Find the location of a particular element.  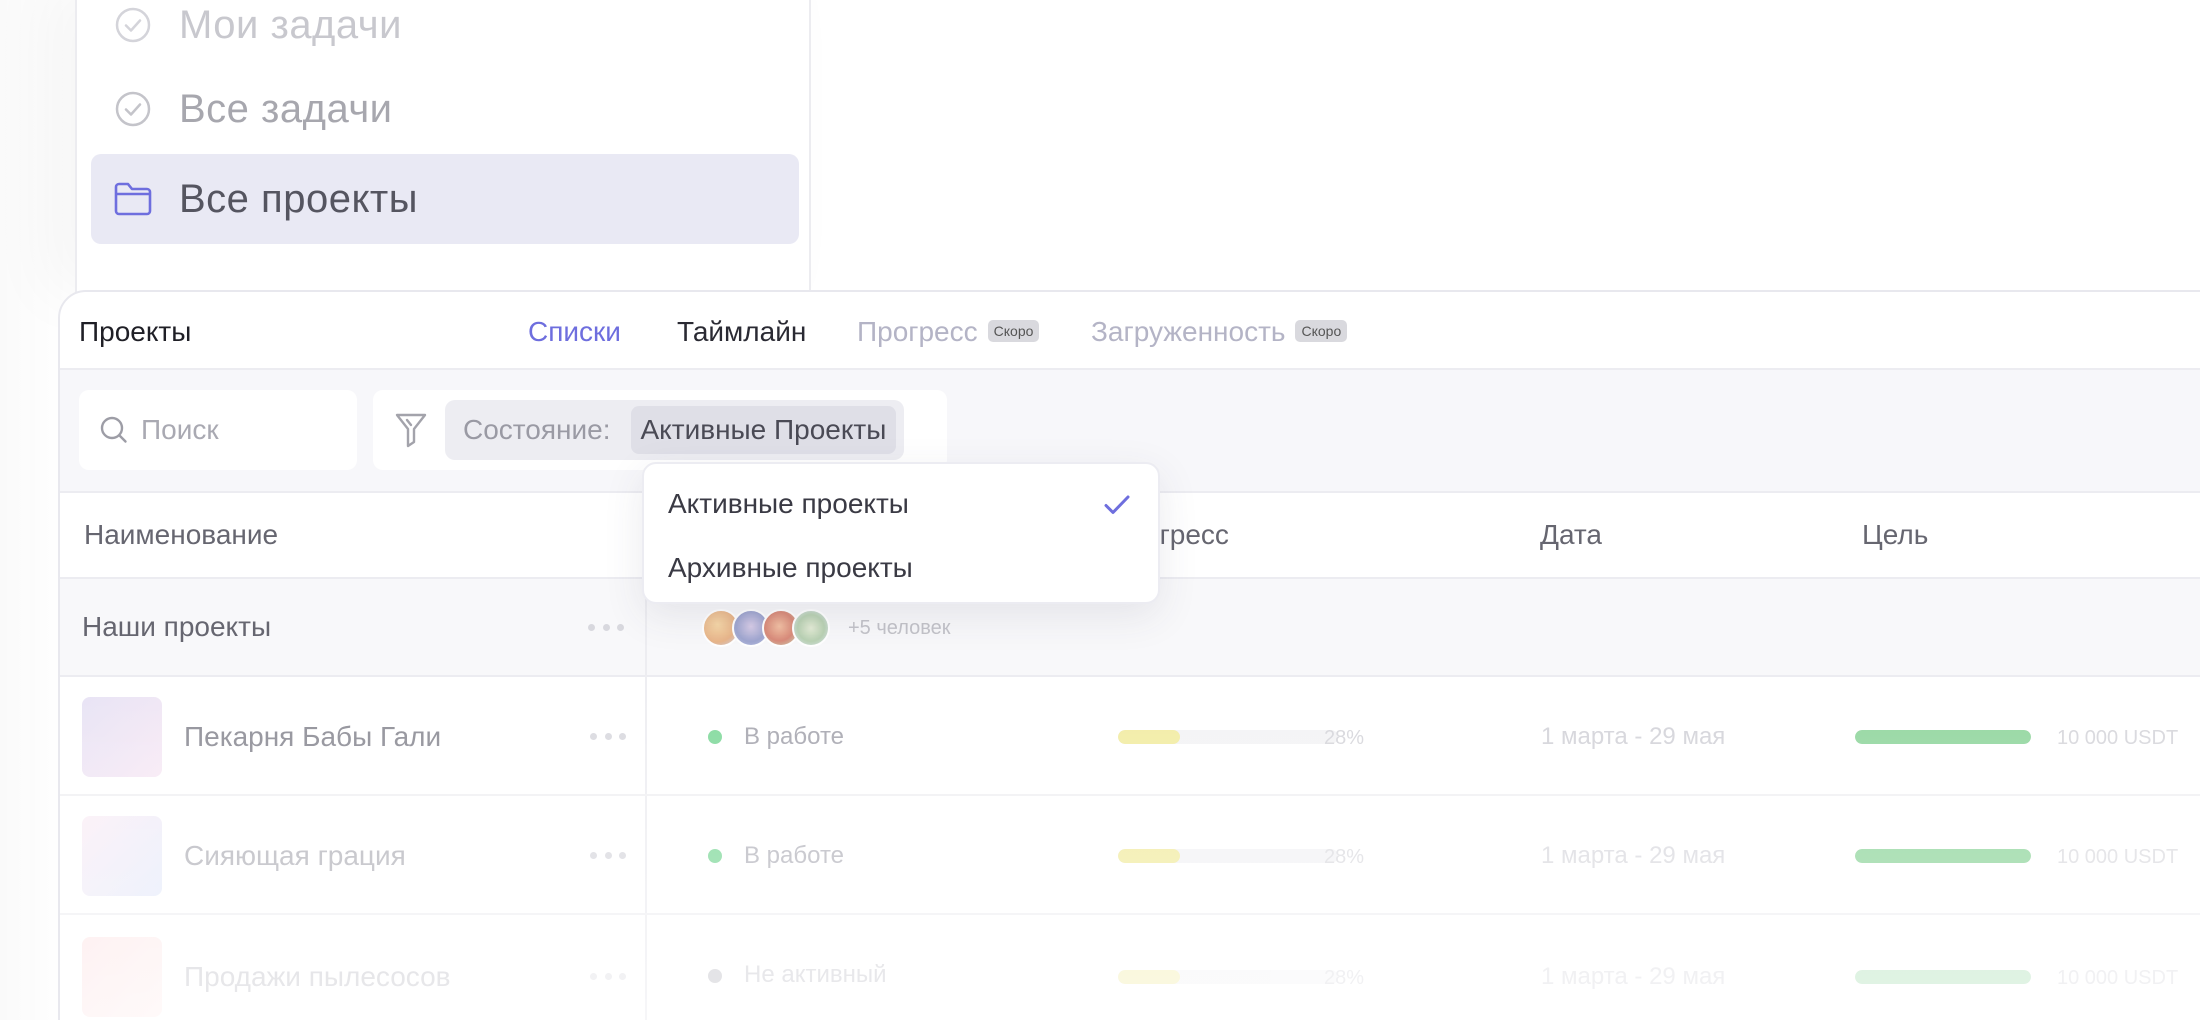

sidebar-item-all-projects: Все проекты is located at coordinates (445, 199).